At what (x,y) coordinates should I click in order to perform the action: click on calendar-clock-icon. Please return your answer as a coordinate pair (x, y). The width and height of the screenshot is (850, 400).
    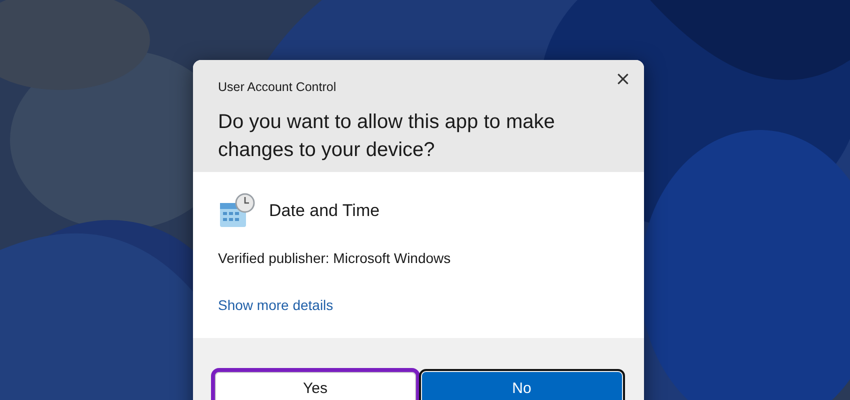
    Looking at the image, I should click on (237, 211).